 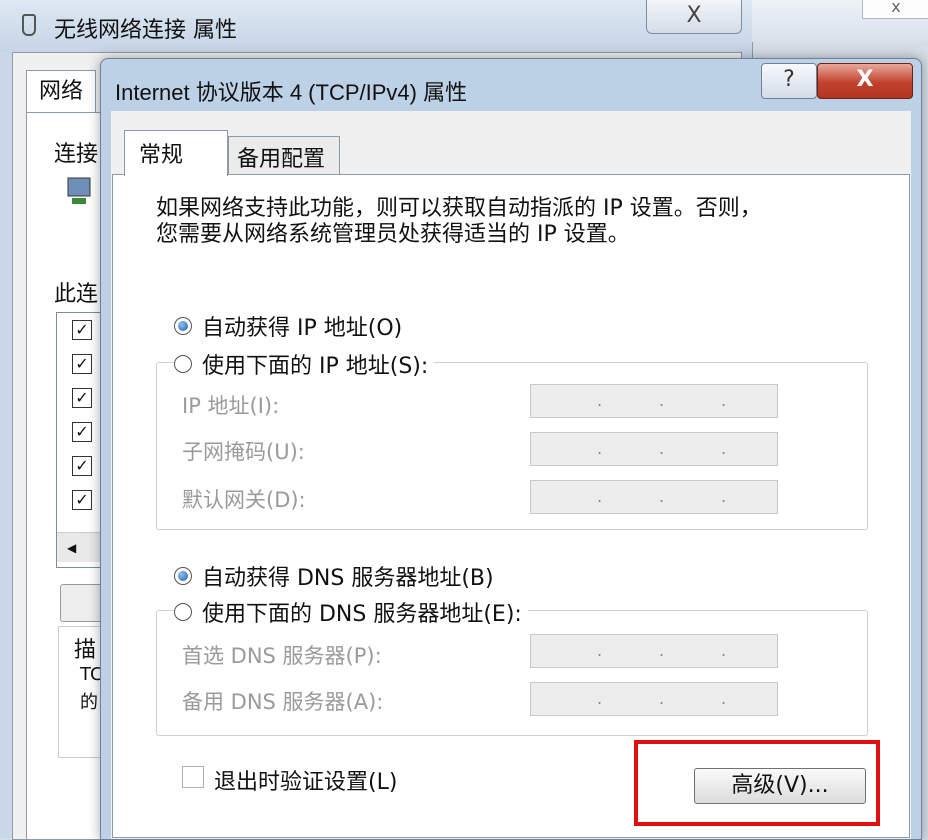 I want to click on background-close-button: X, so click(x=694, y=17).